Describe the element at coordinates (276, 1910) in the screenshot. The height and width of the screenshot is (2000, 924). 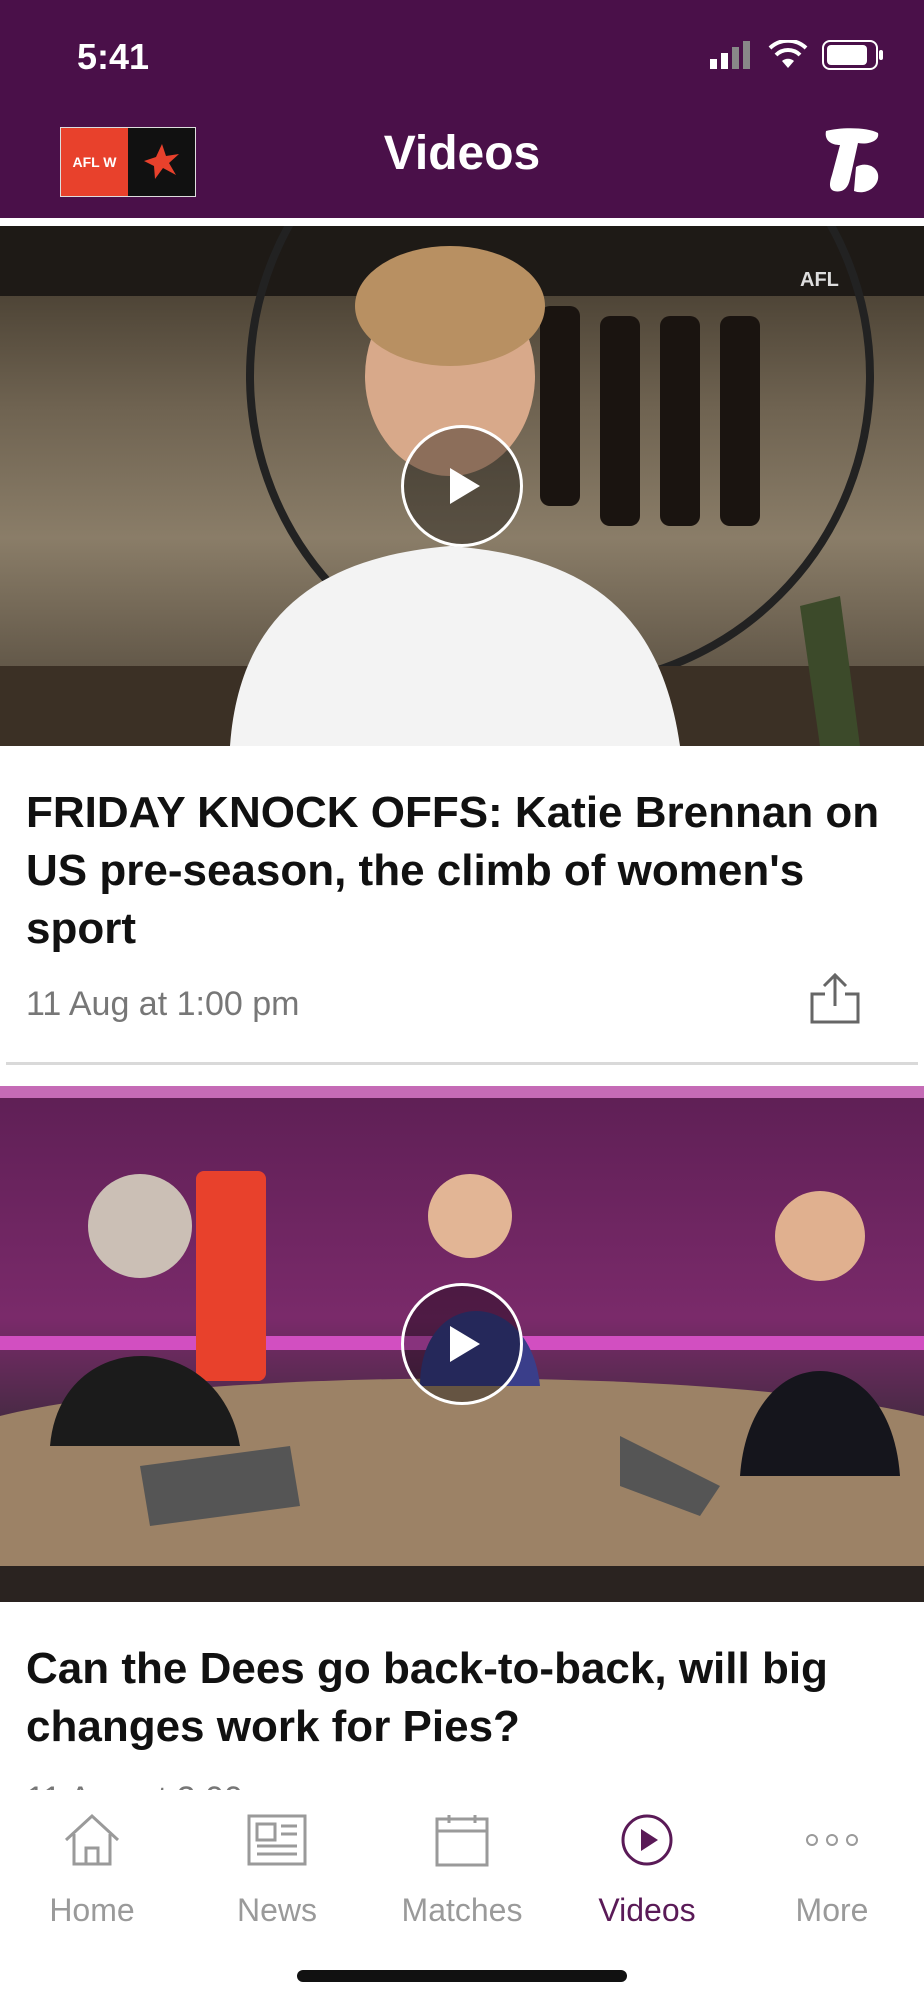
I see `tab-label: News` at that location.